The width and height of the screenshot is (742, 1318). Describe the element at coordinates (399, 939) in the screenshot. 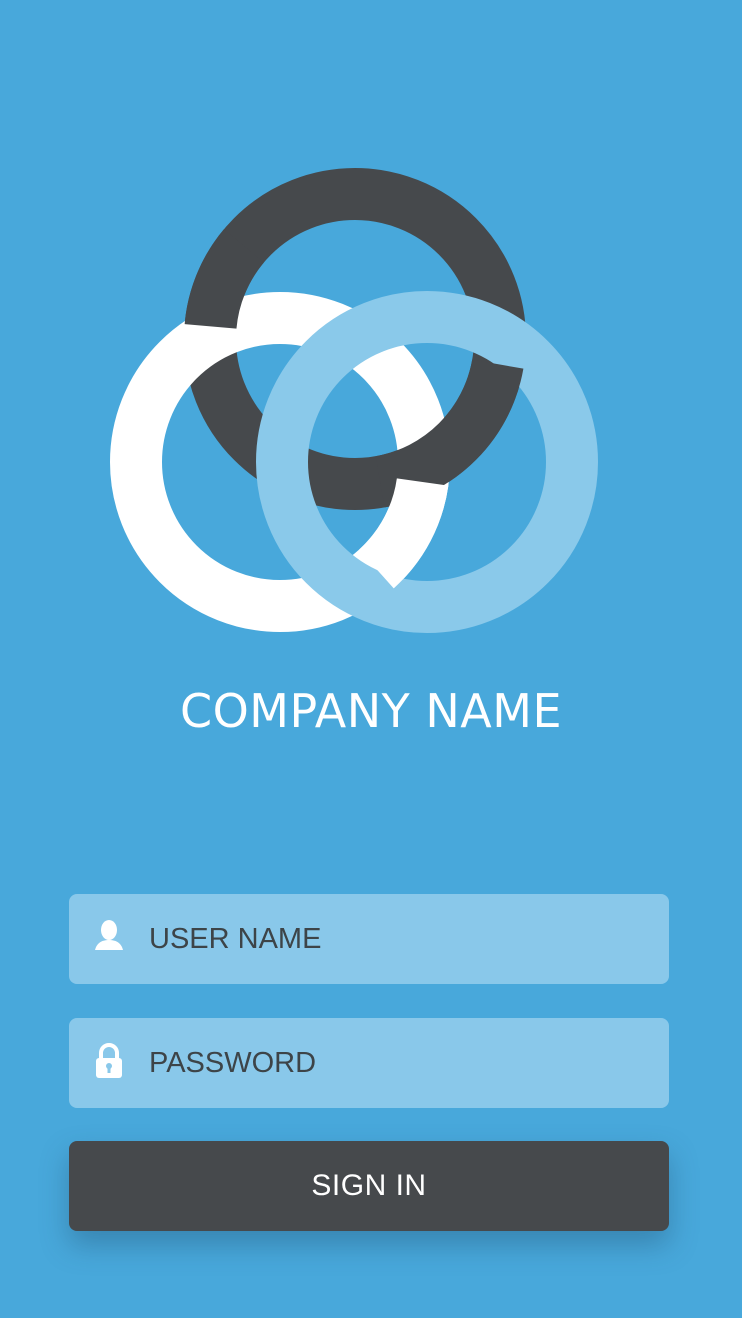

I see `username-input` at that location.